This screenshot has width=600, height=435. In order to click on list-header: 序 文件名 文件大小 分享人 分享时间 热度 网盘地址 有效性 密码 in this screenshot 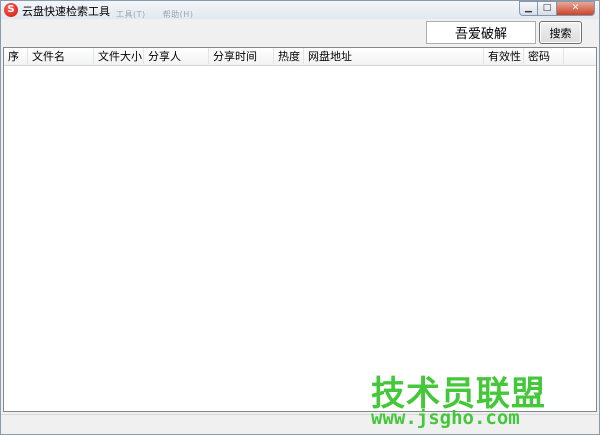, I will do `click(300, 57)`.